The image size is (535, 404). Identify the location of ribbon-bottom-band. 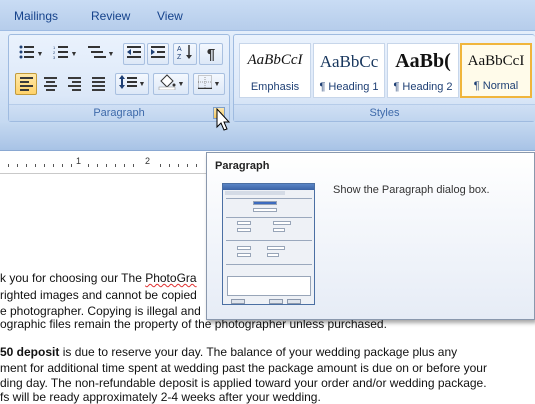
(267, 137).